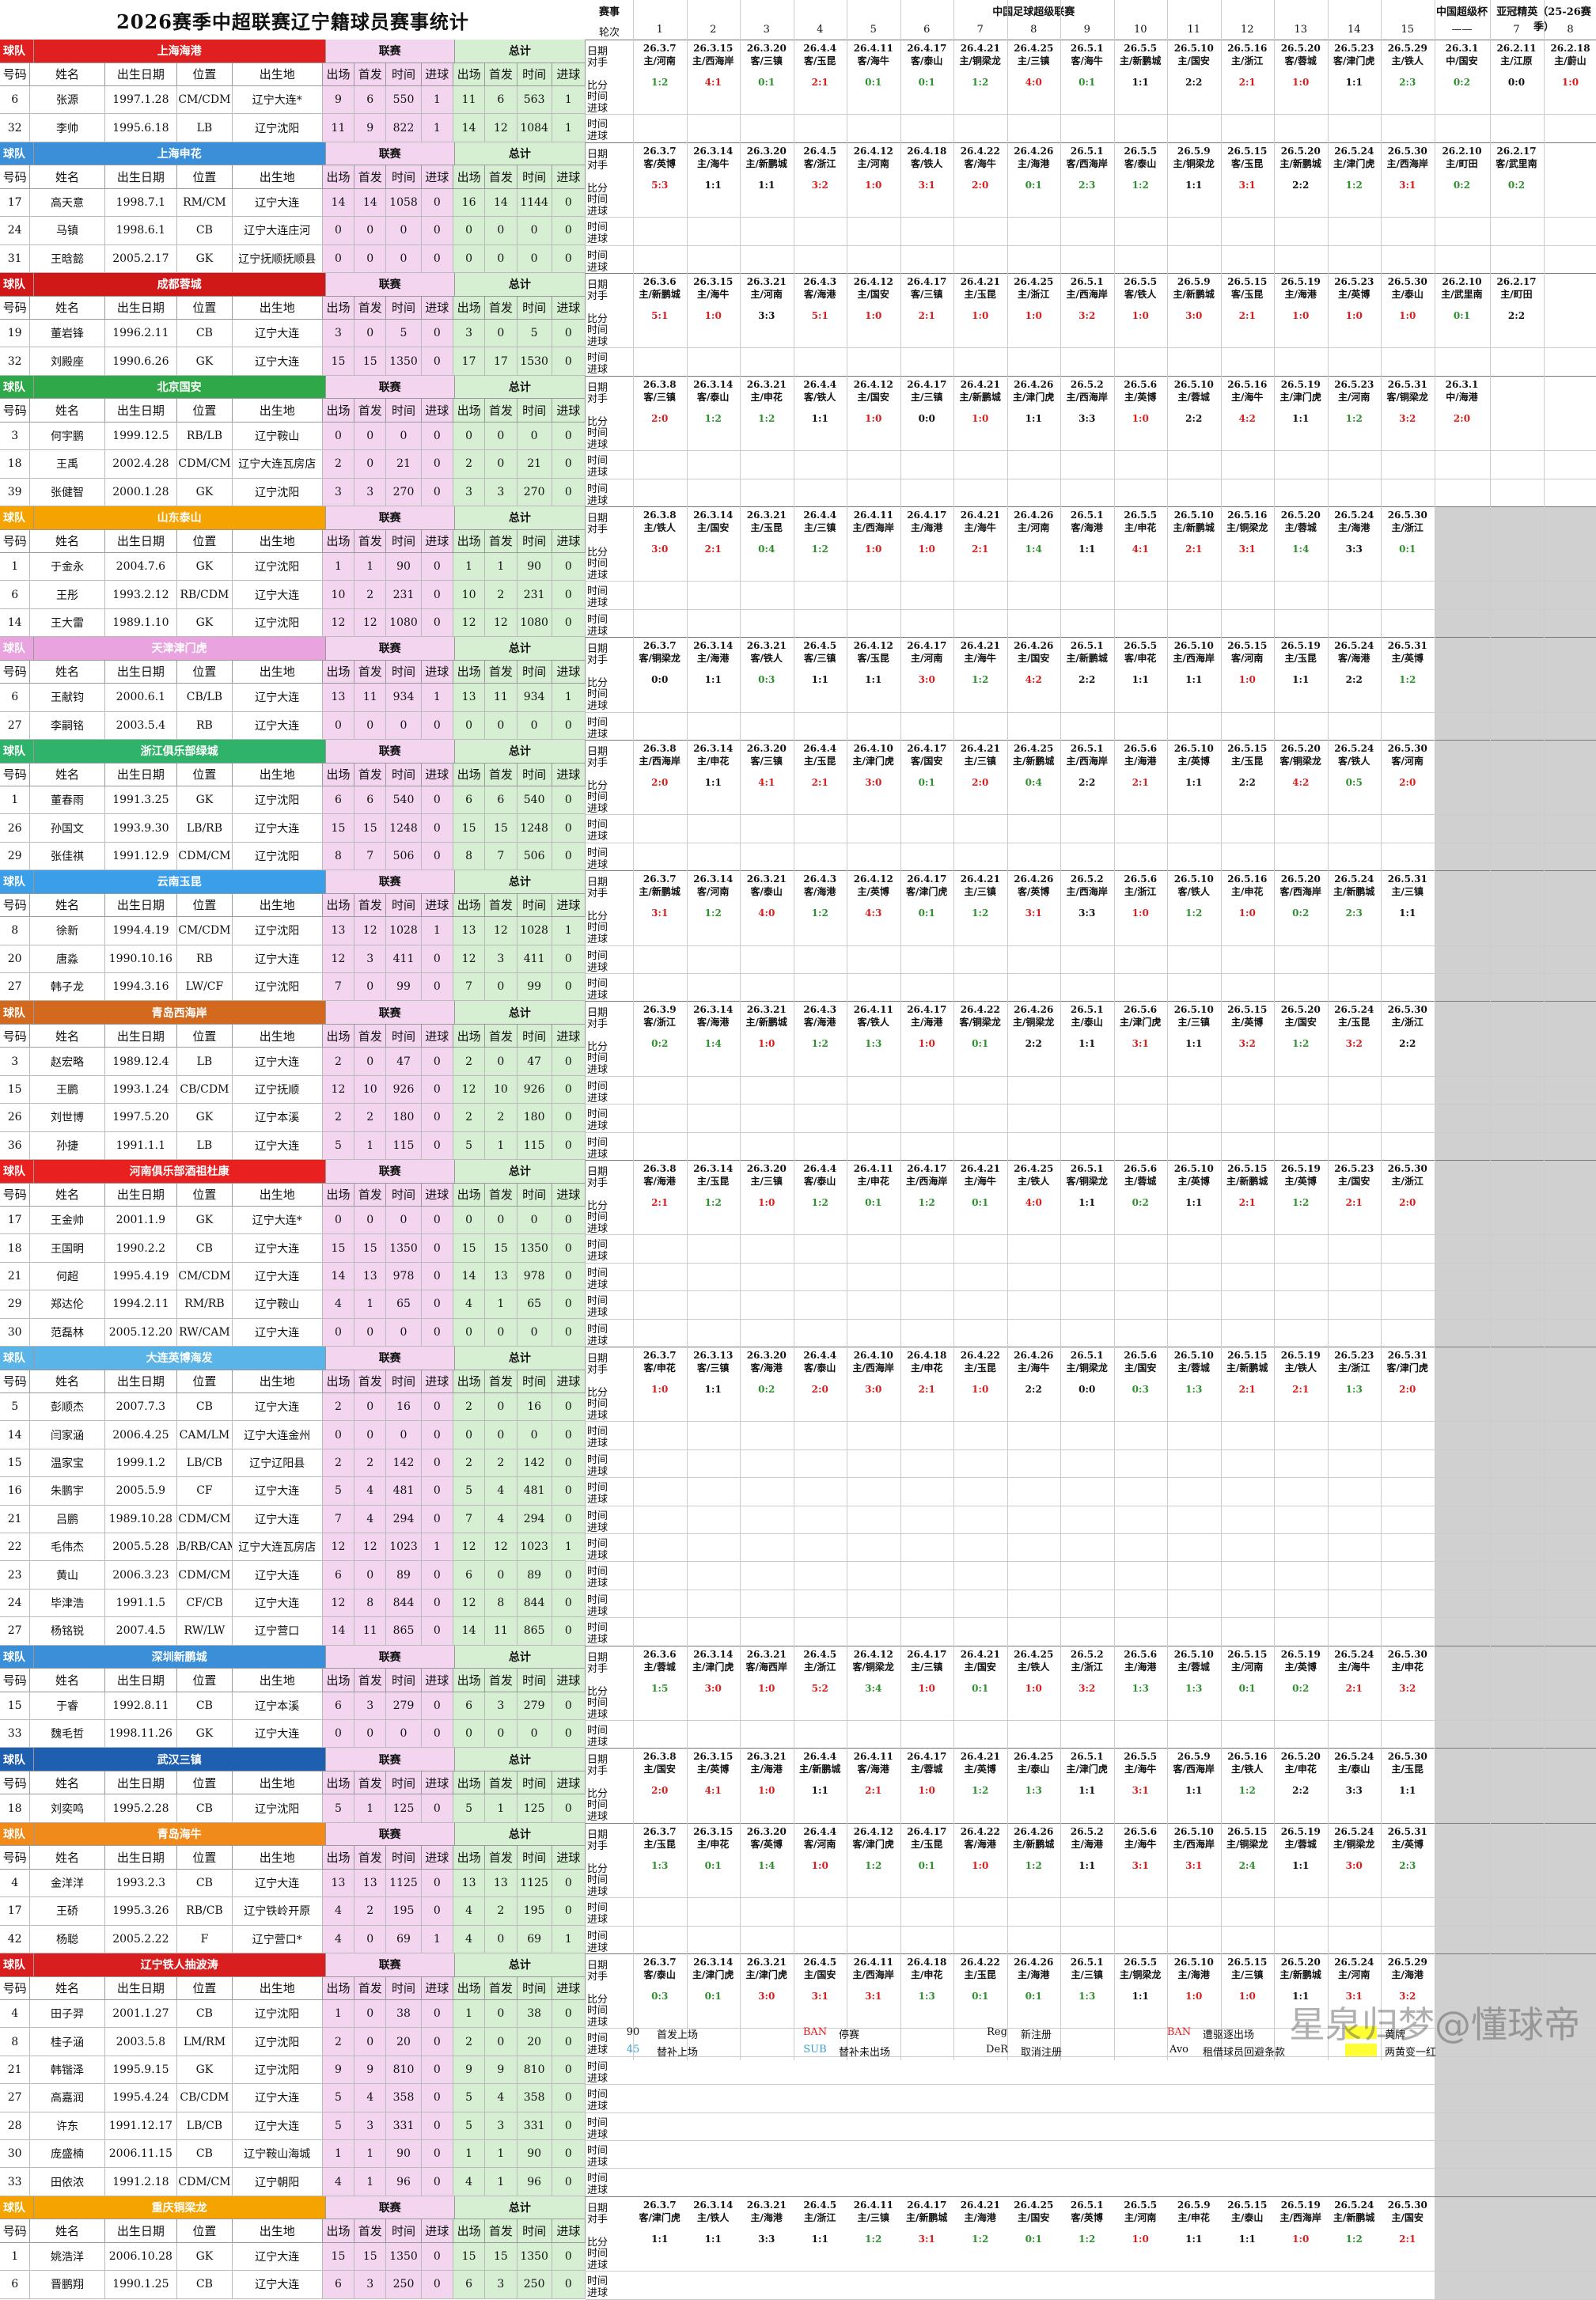 The width and height of the screenshot is (1596, 2300). Describe the element at coordinates (767, 294) in the screenshot. I see `match-opponent: 主/河南` at that location.